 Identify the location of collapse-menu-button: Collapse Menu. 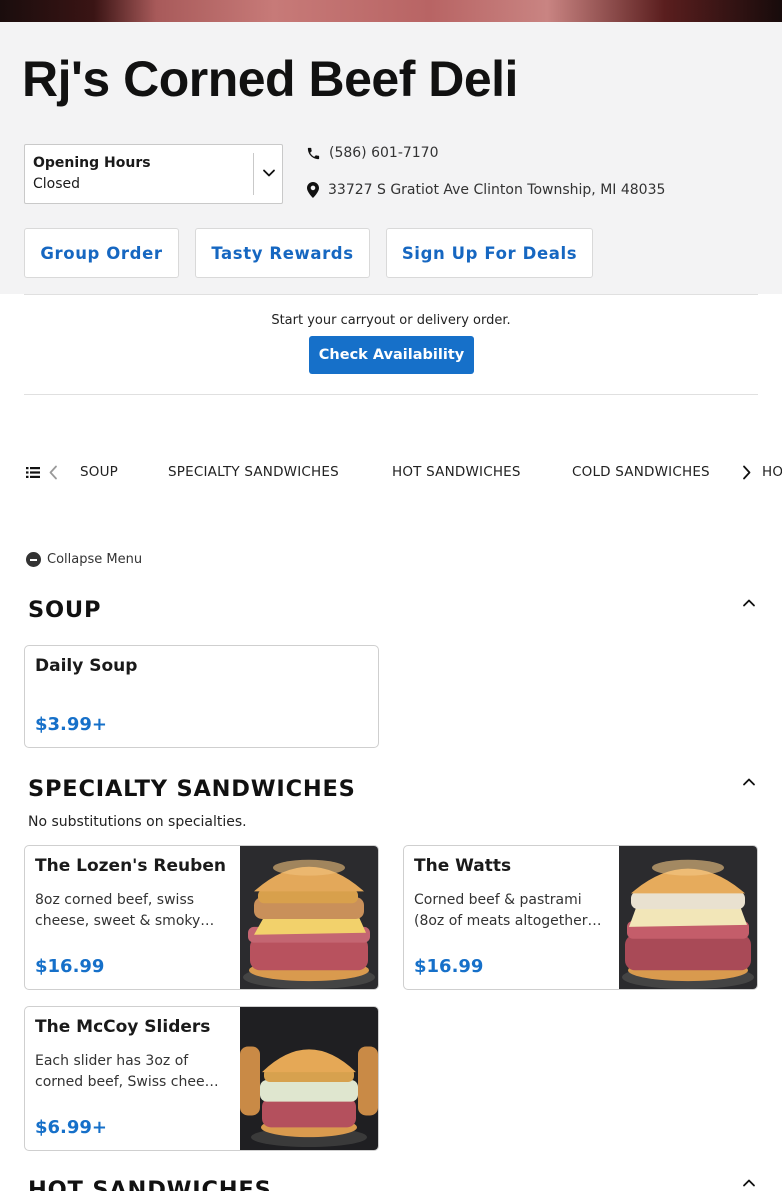
(84, 559).